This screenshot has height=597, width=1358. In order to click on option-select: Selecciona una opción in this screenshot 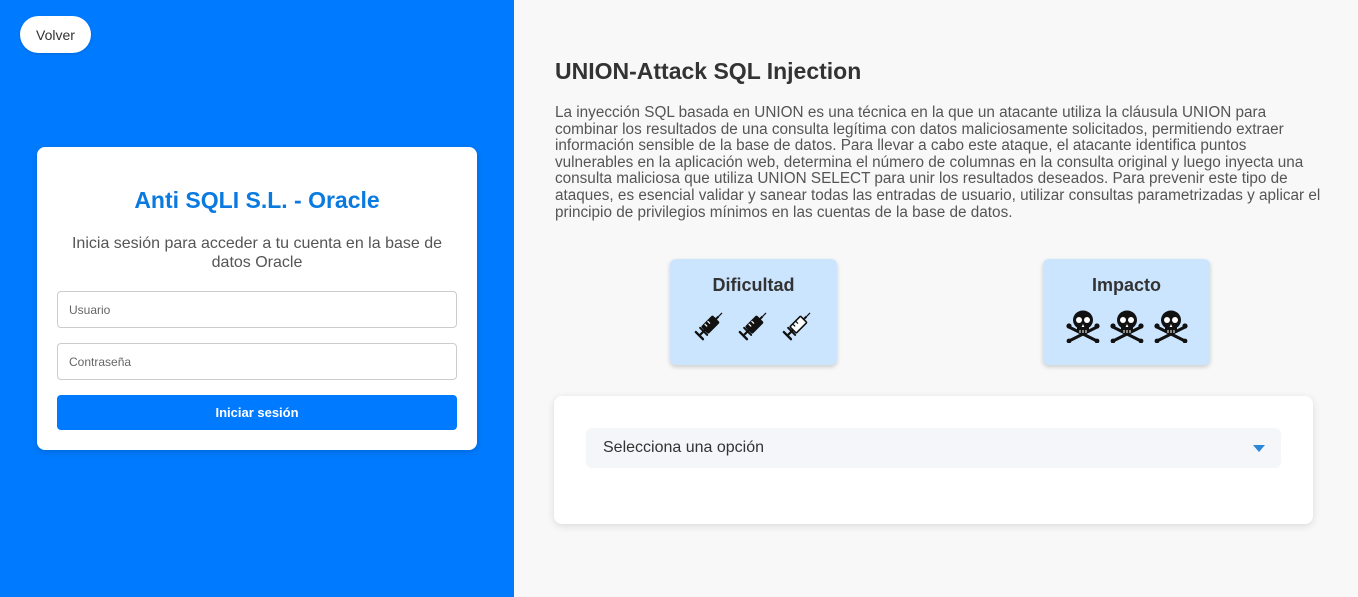, I will do `click(933, 448)`.